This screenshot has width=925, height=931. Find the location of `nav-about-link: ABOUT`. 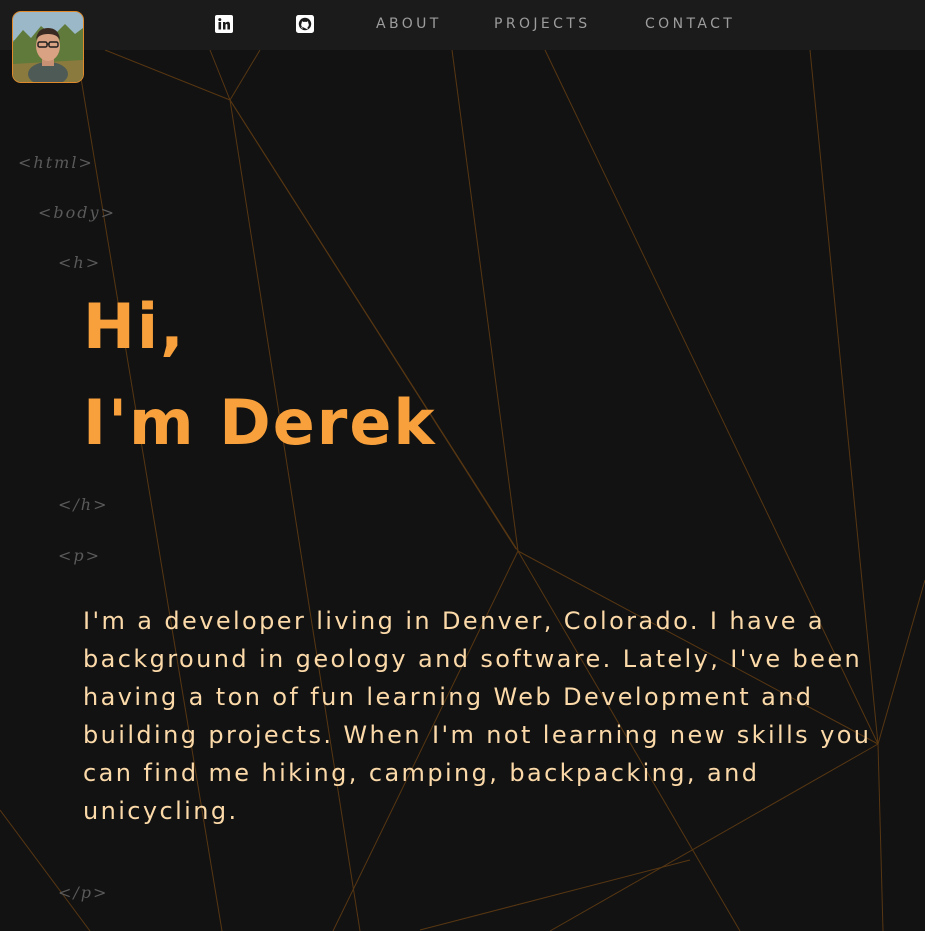

nav-about-link: ABOUT is located at coordinates (409, 24).